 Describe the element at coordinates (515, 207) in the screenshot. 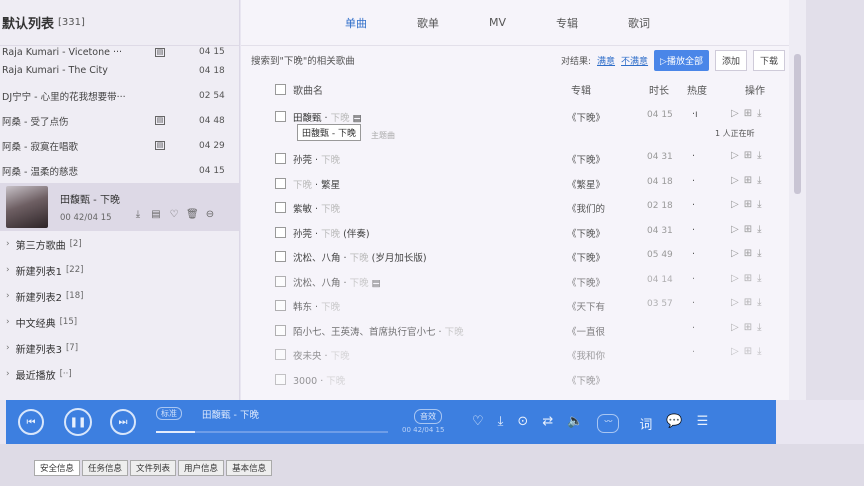

I see `table-row: 紫敏 · 下晚 《我们的 02 18 · ▷ ⊞ ⤓` at that location.